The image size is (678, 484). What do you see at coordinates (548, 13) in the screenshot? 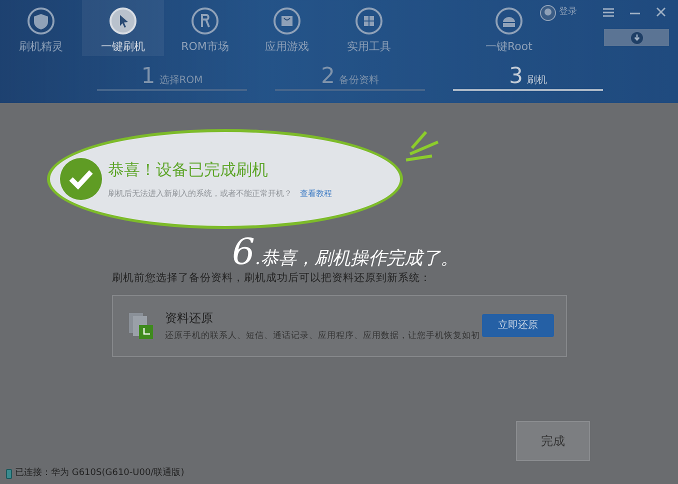
I see `user-avatar-icon` at bounding box center [548, 13].